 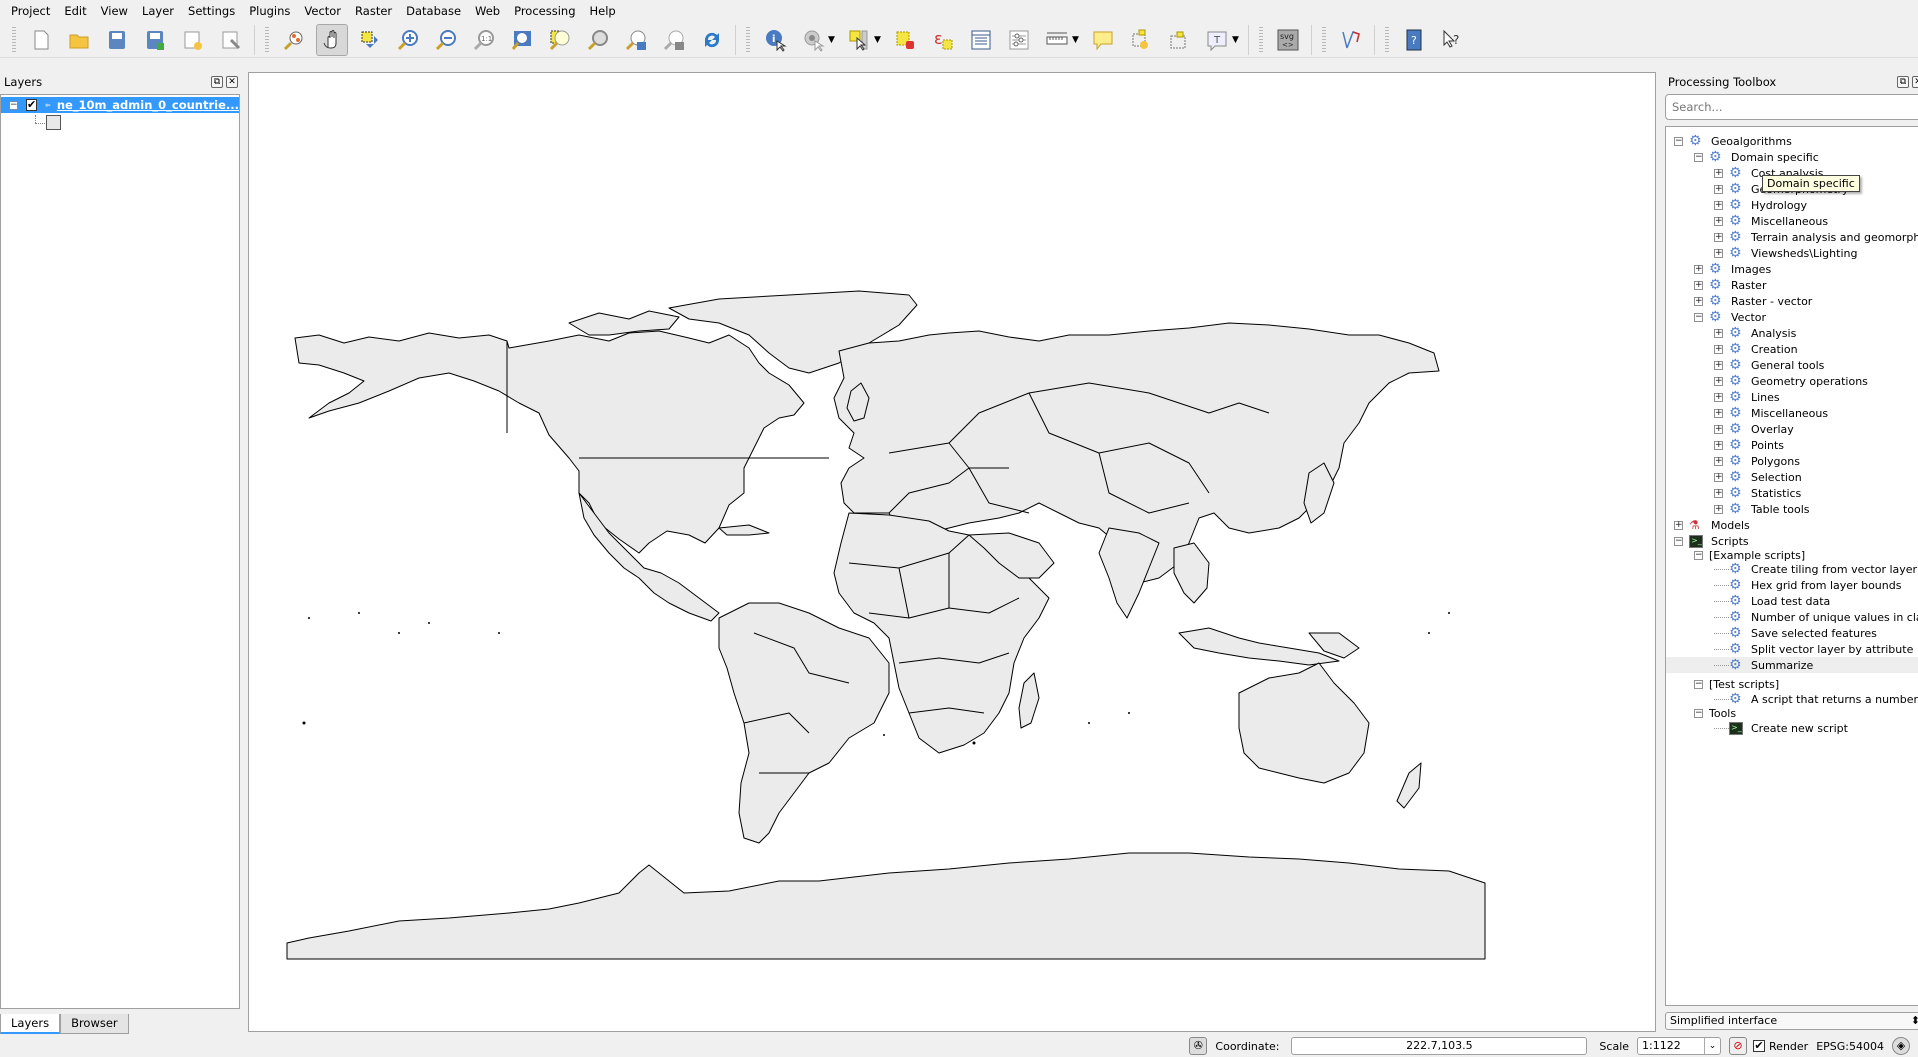 What do you see at coordinates (1795, 633) in the screenshot?
I see `tree-item: ⚙ Save selected features` at bounding box center [1795, 633].